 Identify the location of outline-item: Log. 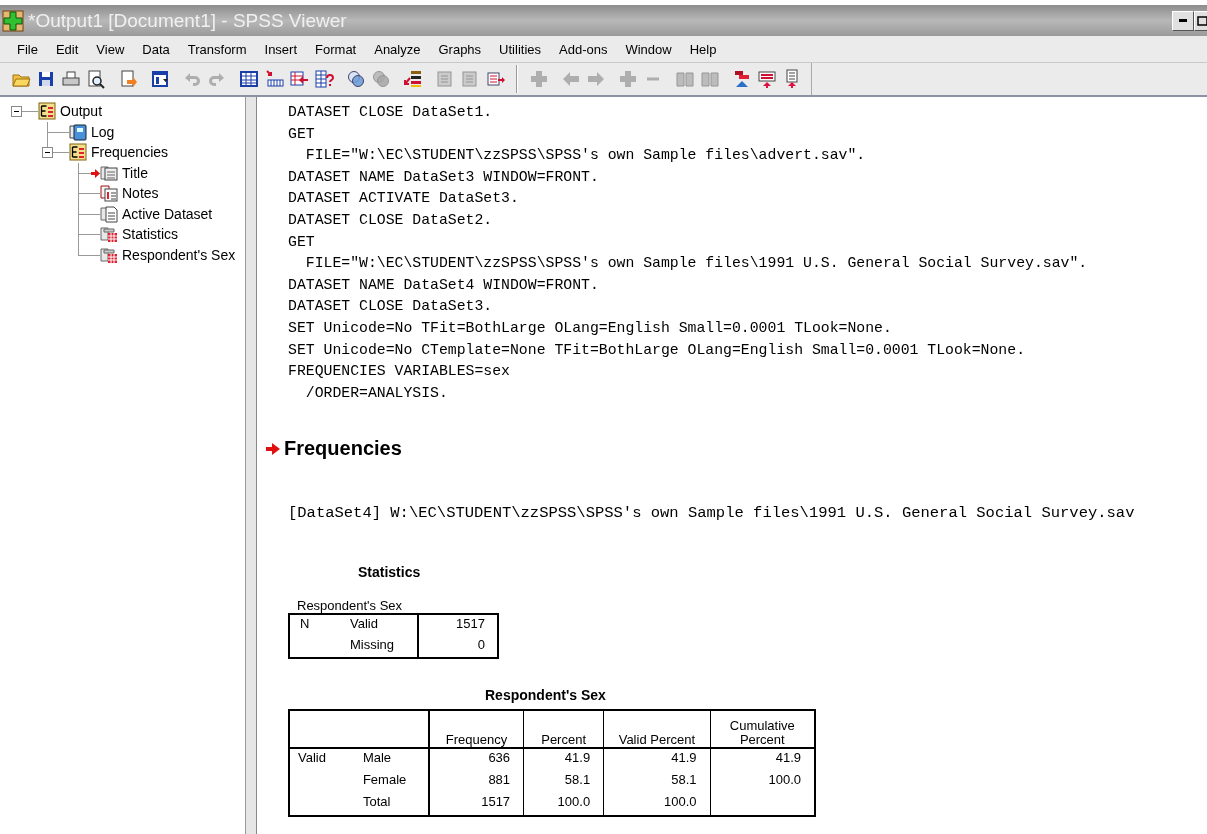
(103, 131).